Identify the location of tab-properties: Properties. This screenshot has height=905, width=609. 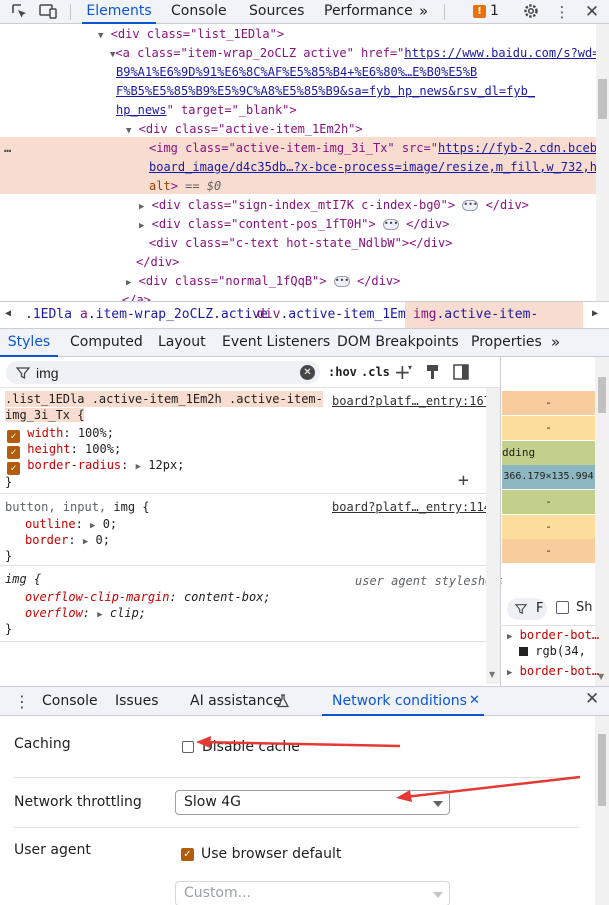
(506, 343).